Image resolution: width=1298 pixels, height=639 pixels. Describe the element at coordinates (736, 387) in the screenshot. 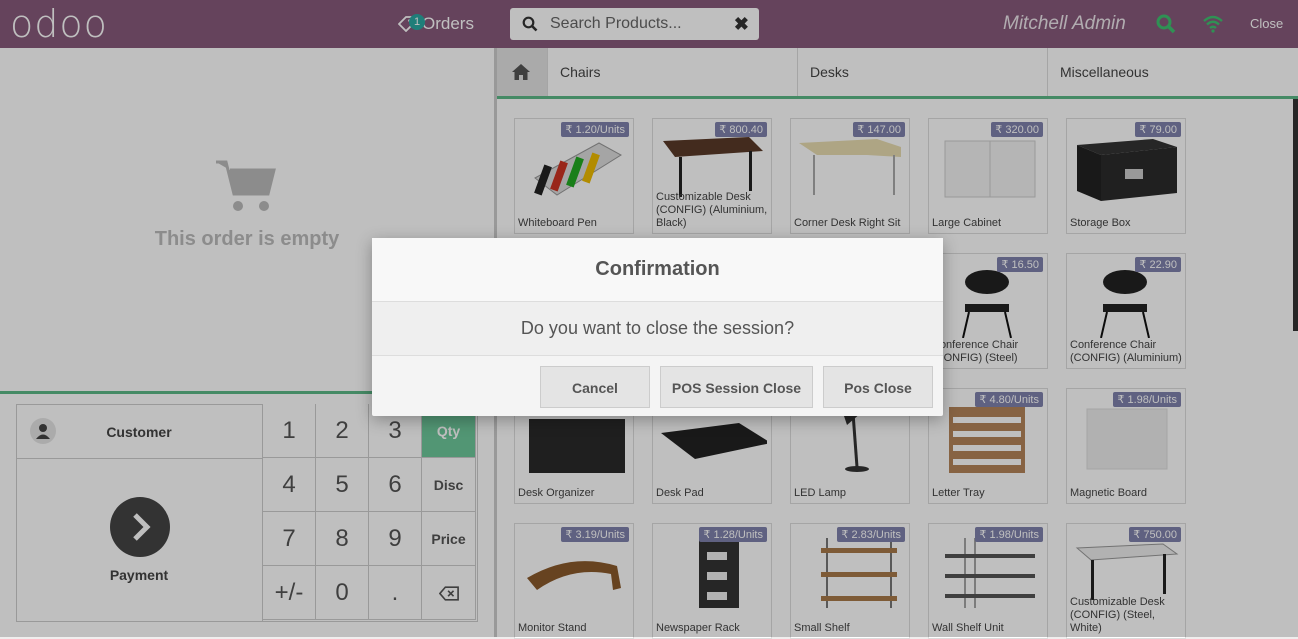

I see `pos-session-close-button: POS Session Close` at that location.